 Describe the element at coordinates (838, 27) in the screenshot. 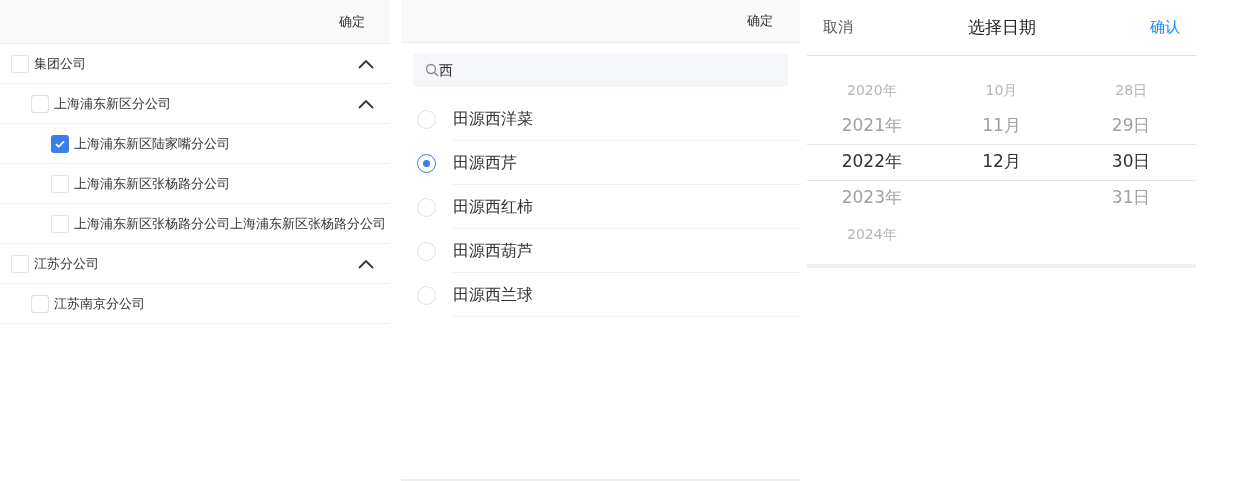

I see `cancel-button: 取消` at that location.